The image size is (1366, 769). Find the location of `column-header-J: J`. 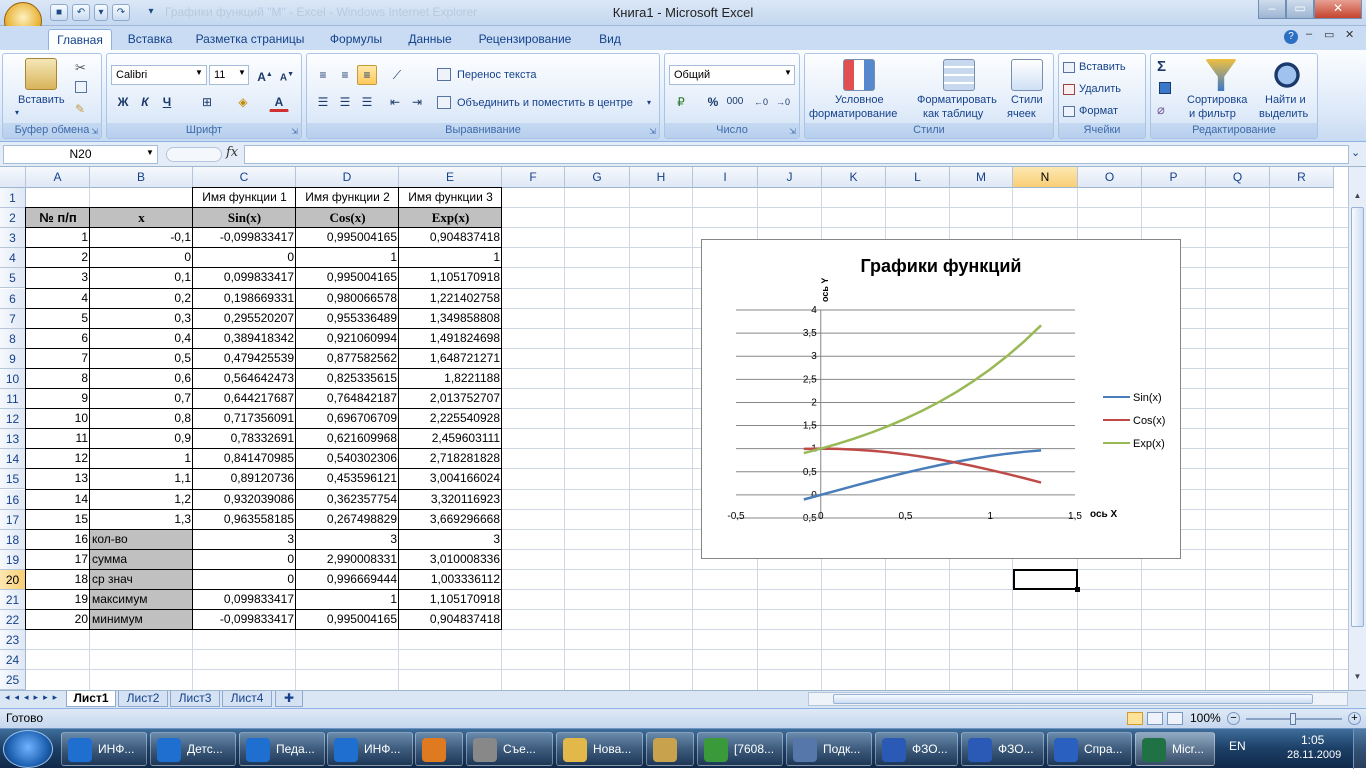

column-header-J: J is located at coordinates (790, 177).